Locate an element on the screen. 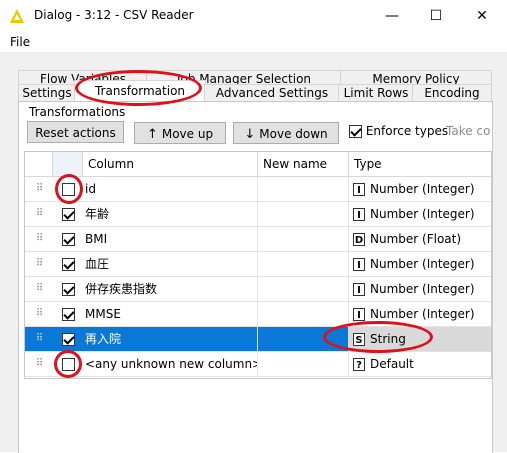  row-type-label: Default is located at coordinates (392, 364).